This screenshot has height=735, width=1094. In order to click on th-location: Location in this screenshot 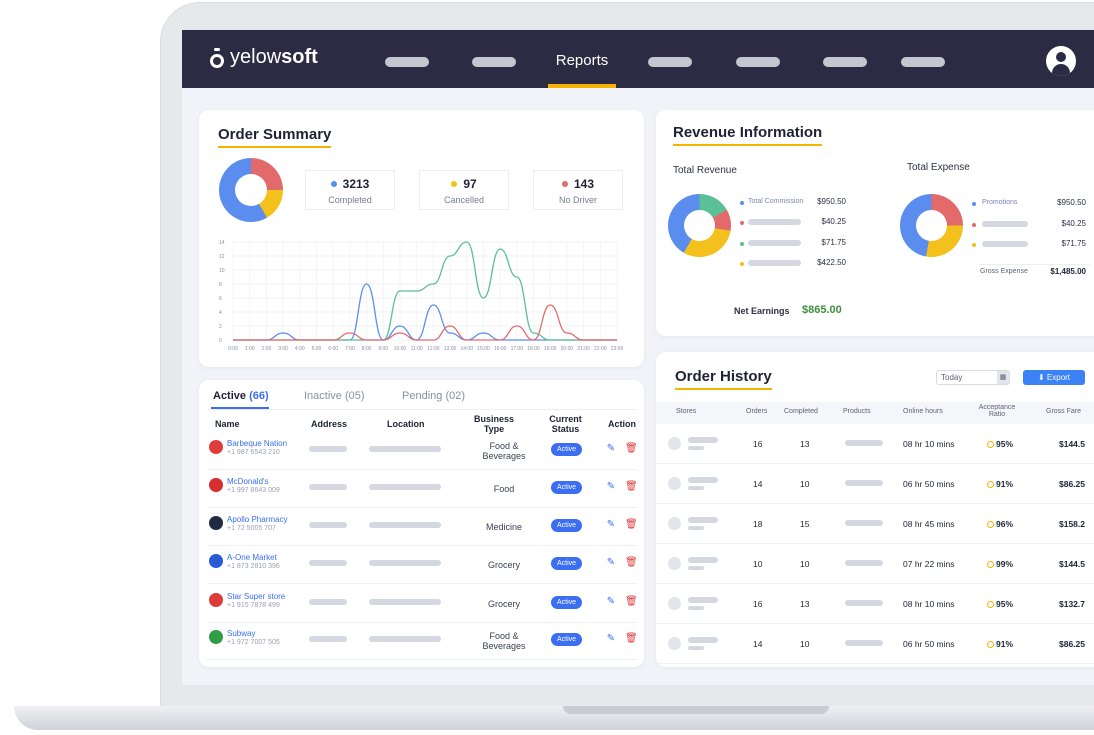, I will do `click(406, 424)`.